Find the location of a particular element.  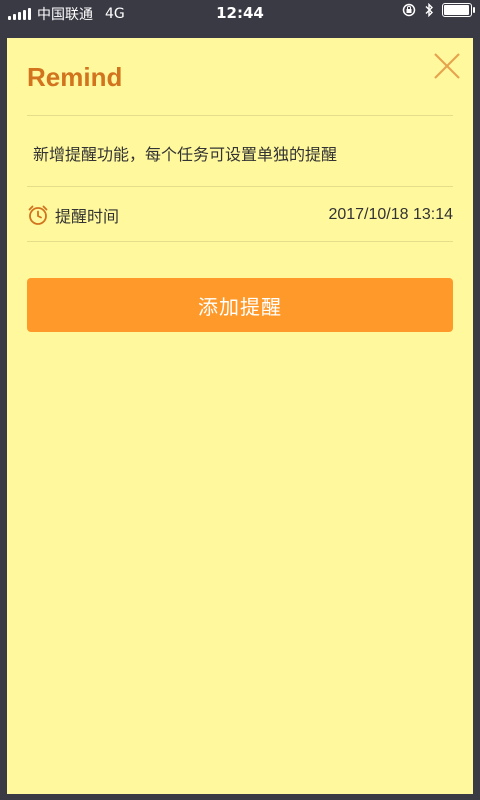

rotation-lock-icon is located at coordinates (409, 10).